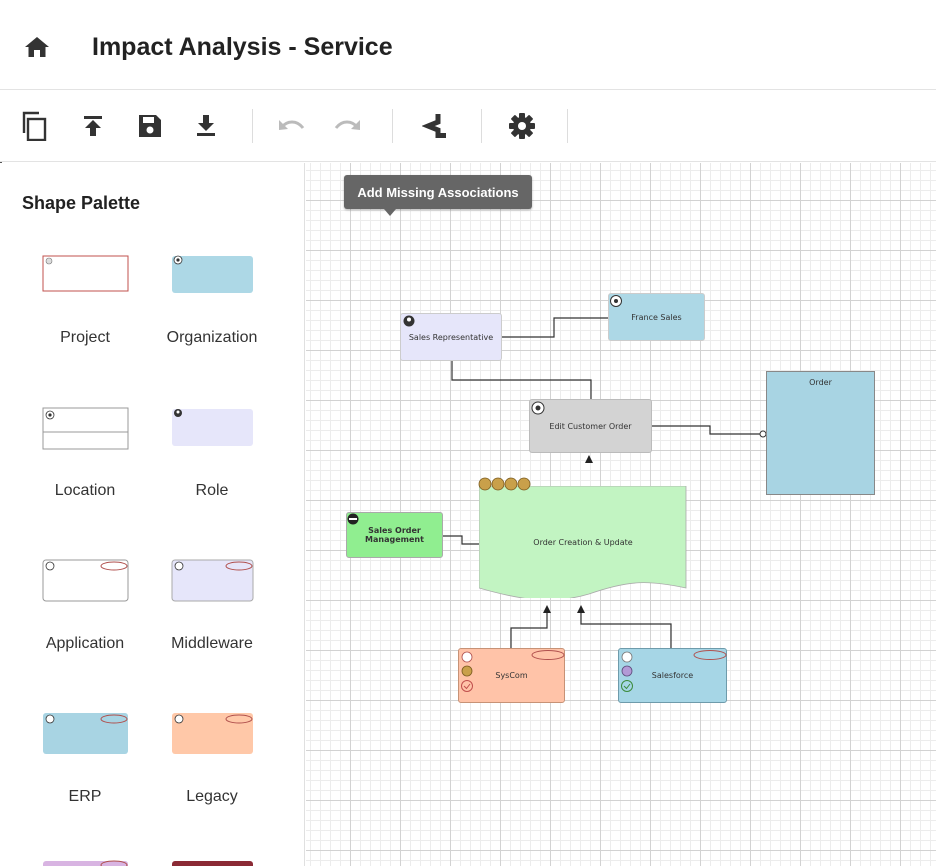 The image size is (936, 866). I want to click on node-label: France Sales, so click(656, 317).